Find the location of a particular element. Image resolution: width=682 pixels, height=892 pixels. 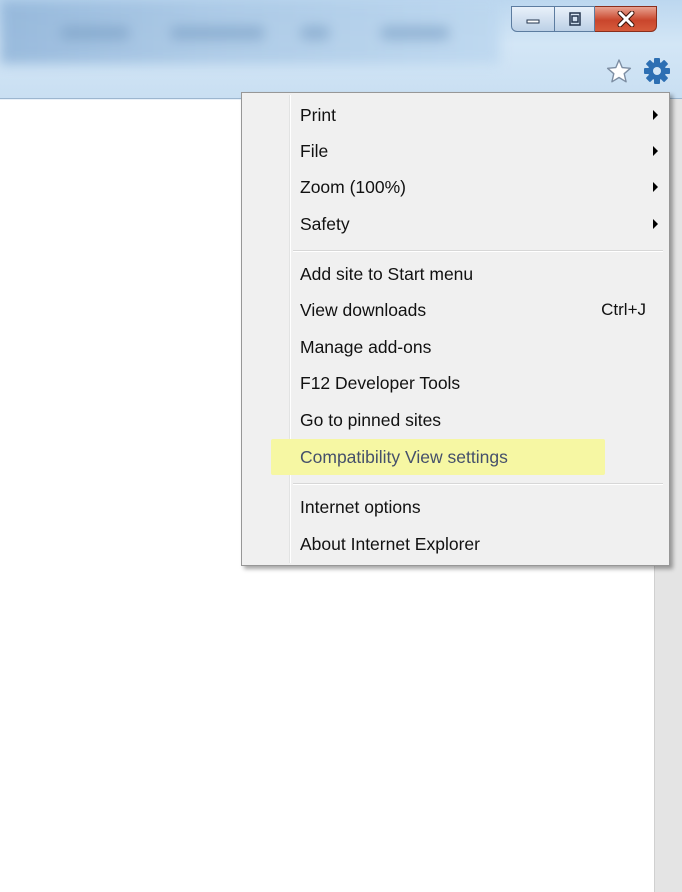

menu-item-label: File is located at coordinates (314, 150).